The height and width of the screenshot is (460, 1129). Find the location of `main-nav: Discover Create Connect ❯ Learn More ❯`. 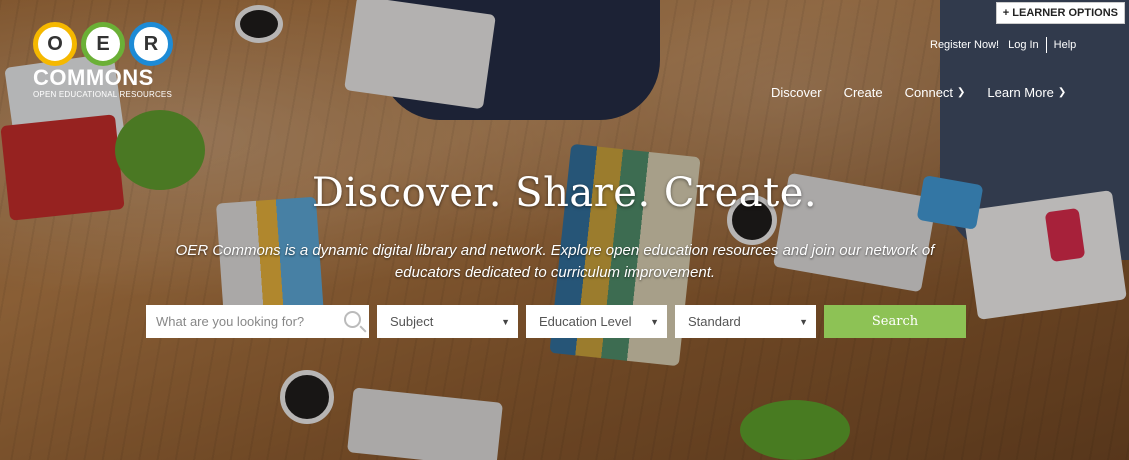

main-nav: Discover Create Connect ❯ Learn More ❯ is located at coordinates (929, 92).